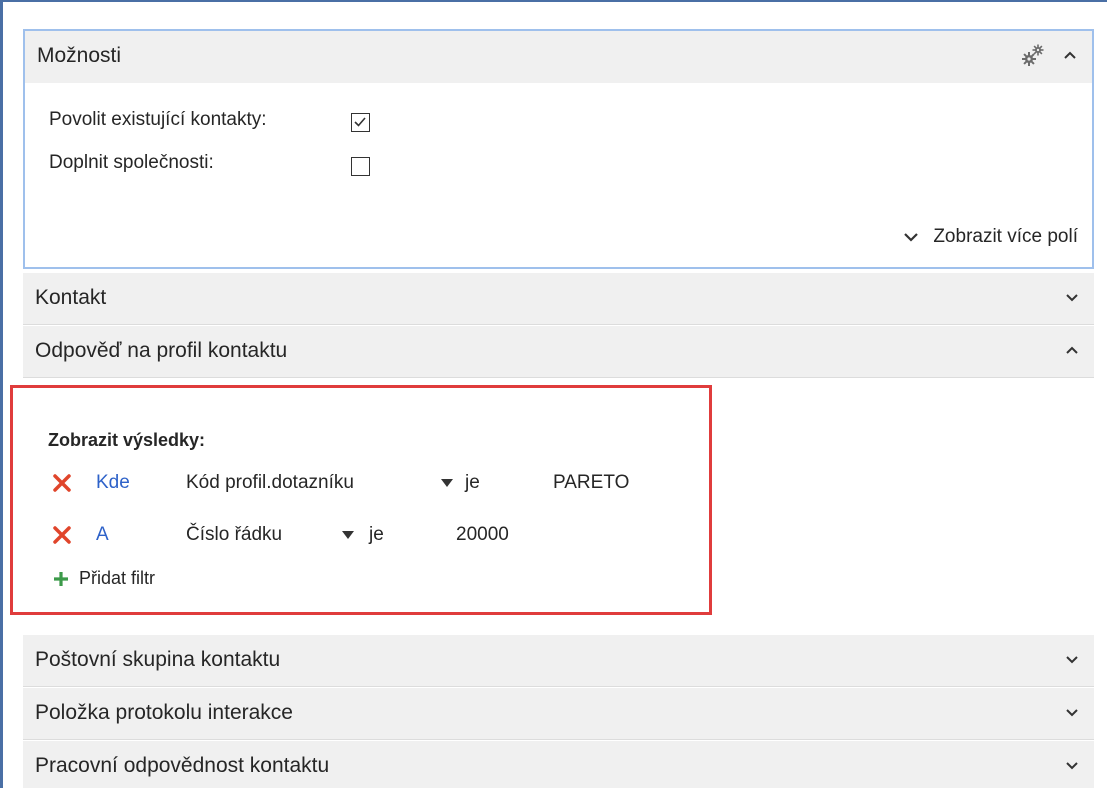 The image size is (1107, 788). I want to click on add-filter-label: Přidat filtr, so click(117, 578).